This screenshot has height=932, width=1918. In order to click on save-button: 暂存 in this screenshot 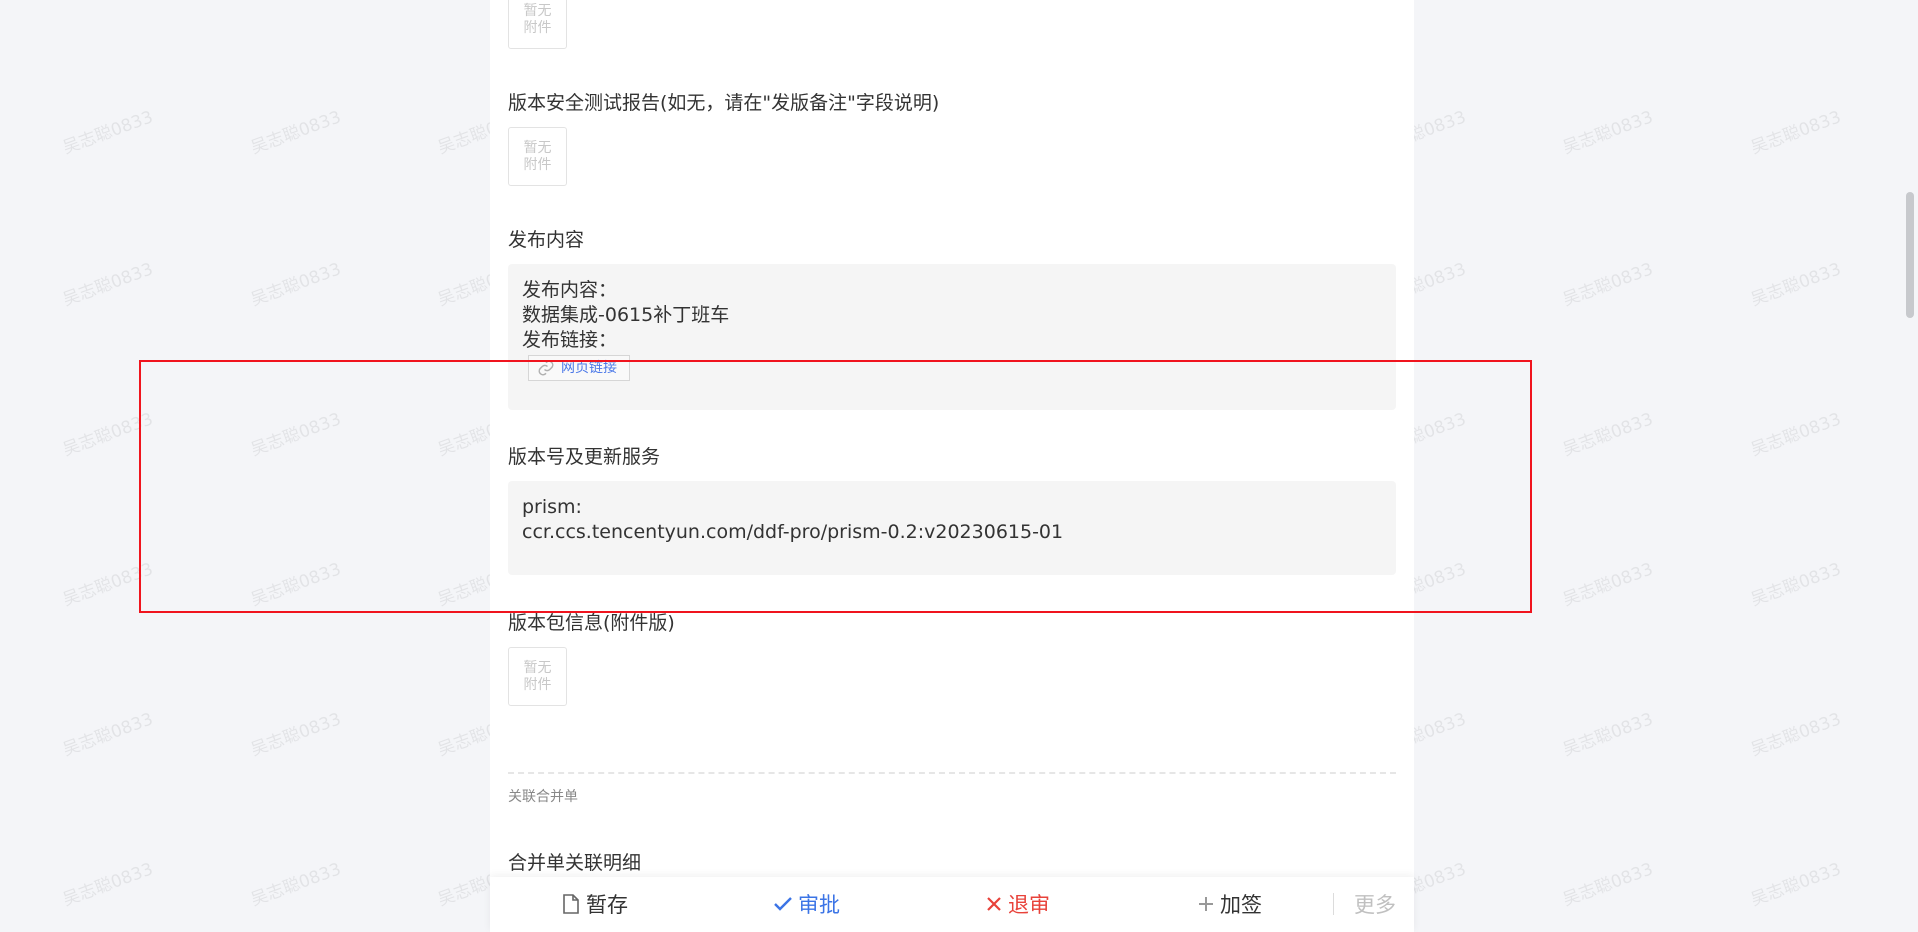, I will do `click(595, 904)`.